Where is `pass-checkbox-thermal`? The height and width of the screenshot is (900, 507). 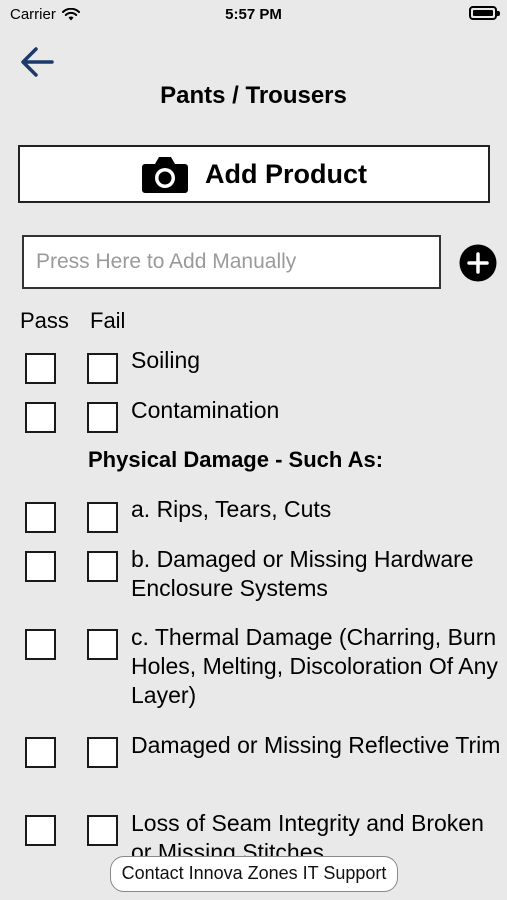
pass-checkbox-thermal is located at coordinates (40, 644).